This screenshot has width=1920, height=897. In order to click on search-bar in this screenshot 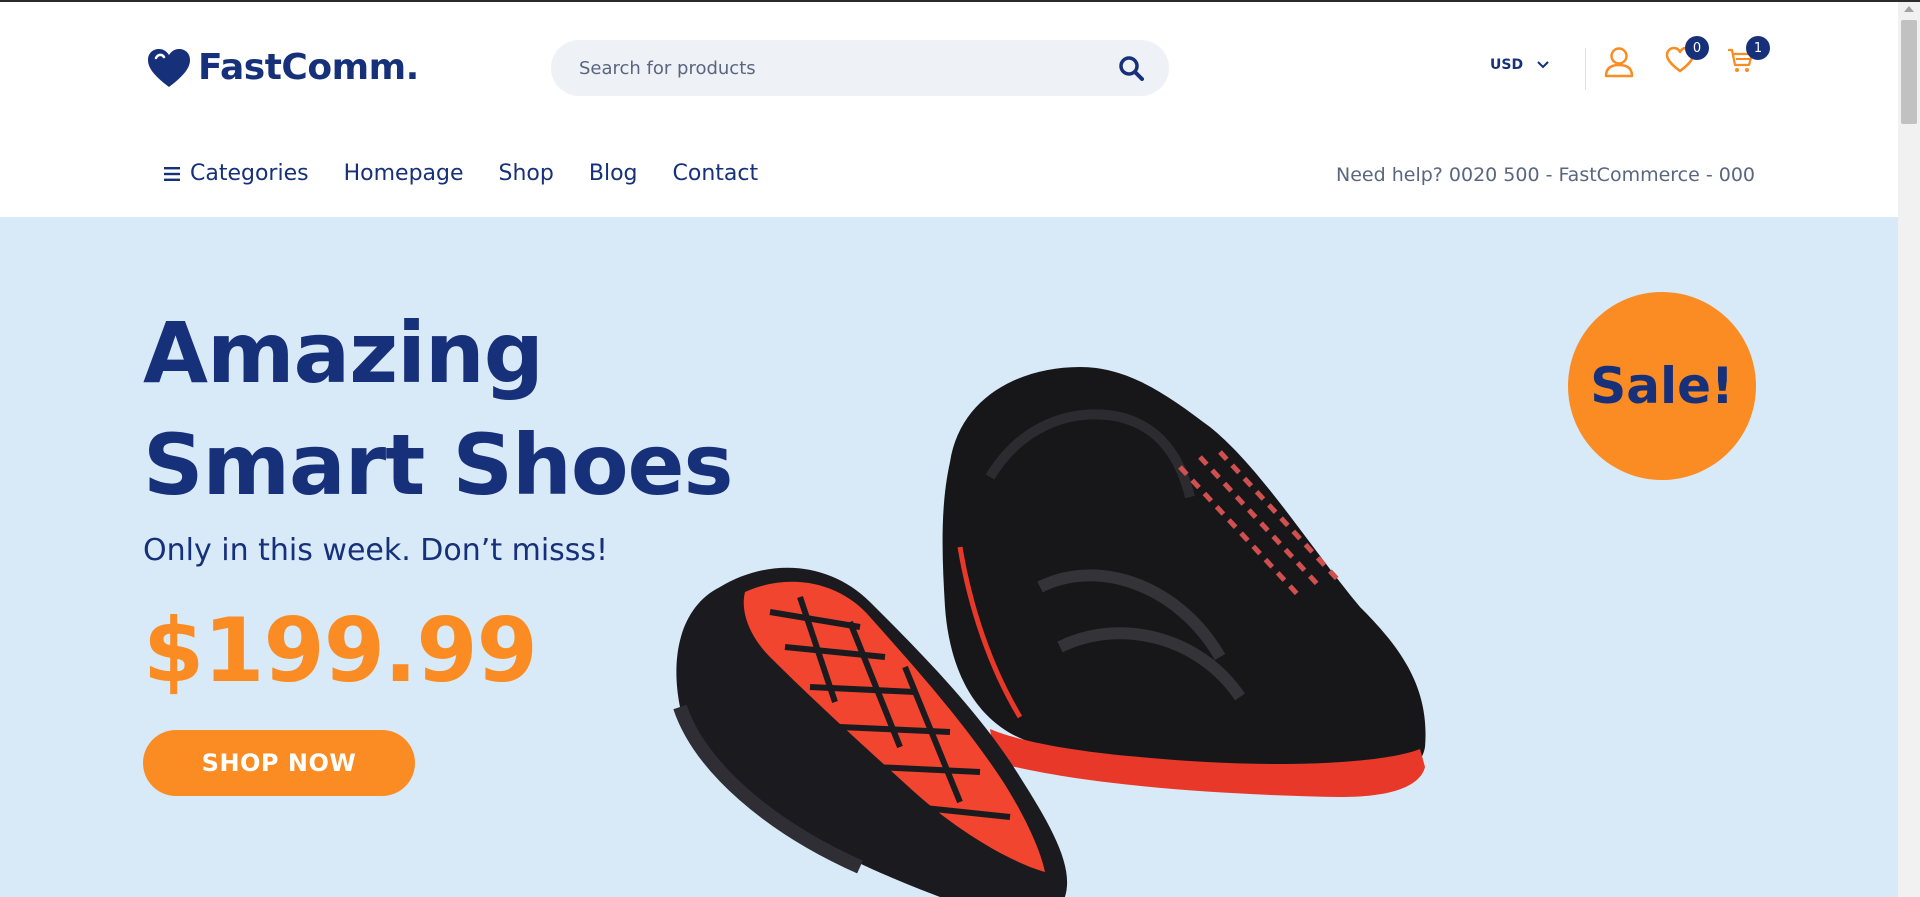, I will do `click(860, 68)`.